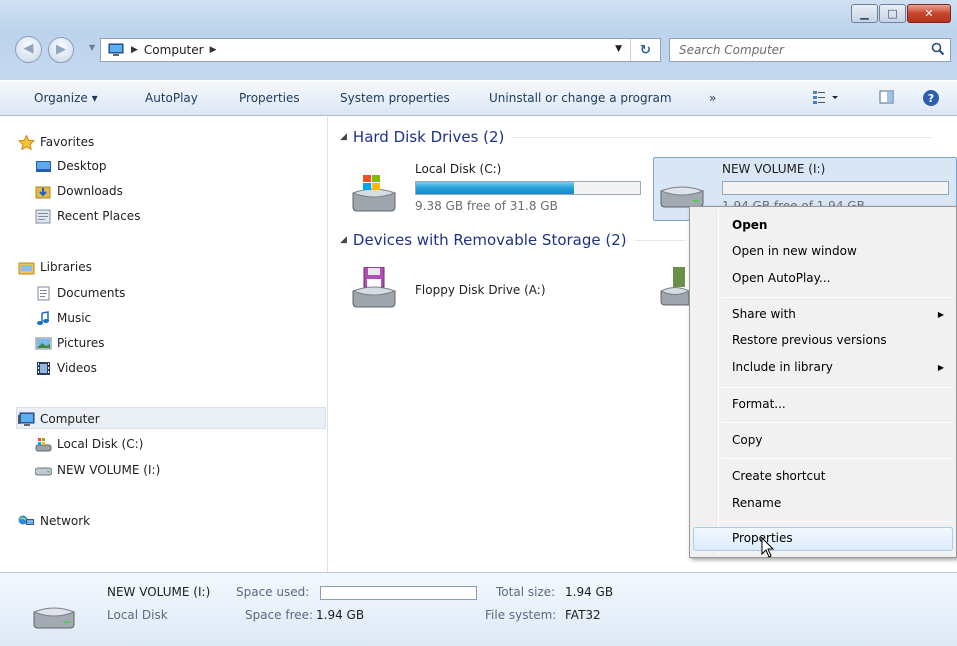 The image size is (957, 646). I want to click on address-dropdown-icon: ▼, so click(618, 49).